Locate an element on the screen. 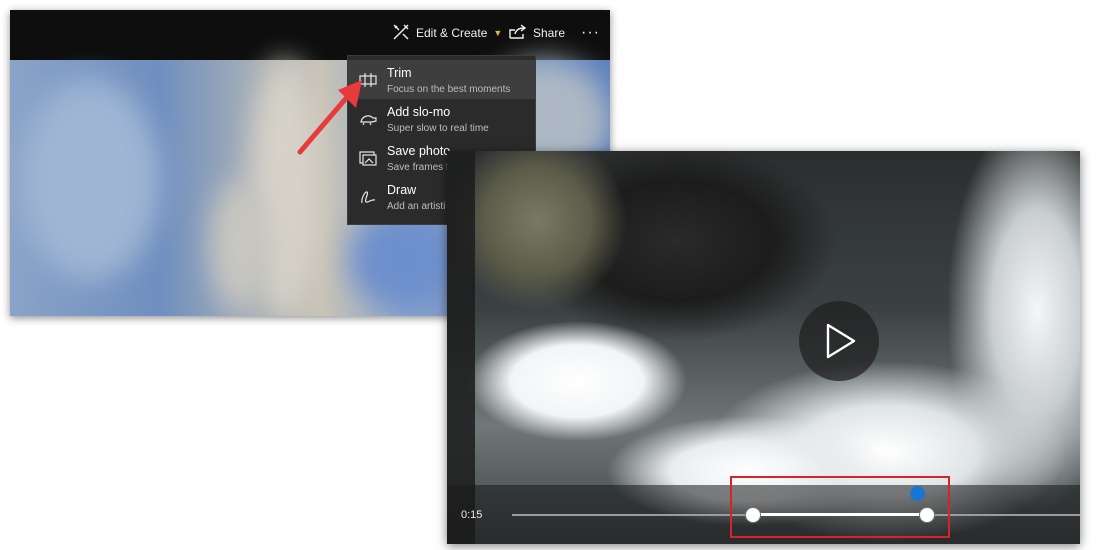 The width and height of the screenshot is (1096, 550). share-icon is located at coordinates (521, 33).